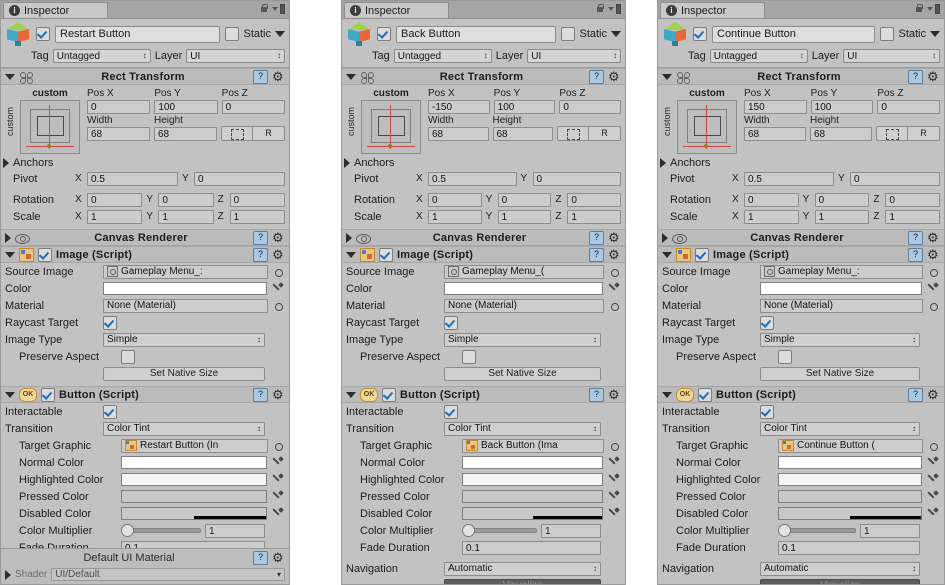 The width and height of the screenshot is (945, 585). What do you see at coordinates (842, 107) in the screenshot?
I see `pos-y-input: 100` at bounding box center [842, 107].